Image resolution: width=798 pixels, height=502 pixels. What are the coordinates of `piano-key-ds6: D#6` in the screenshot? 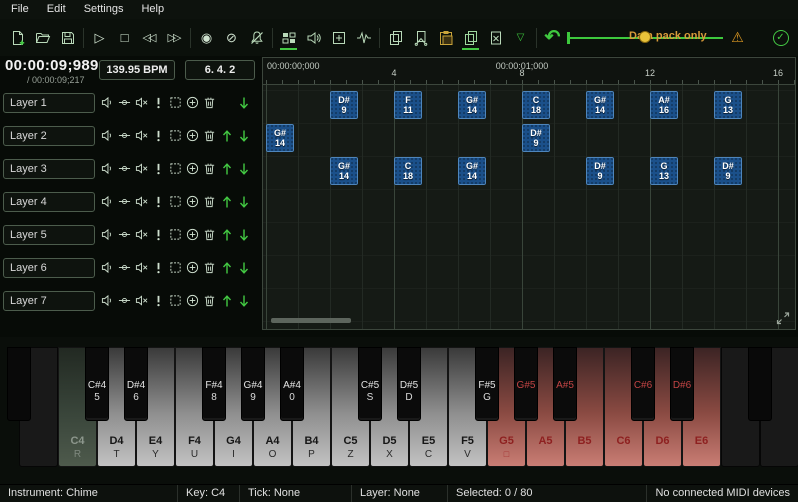 It's located at (682, 384).